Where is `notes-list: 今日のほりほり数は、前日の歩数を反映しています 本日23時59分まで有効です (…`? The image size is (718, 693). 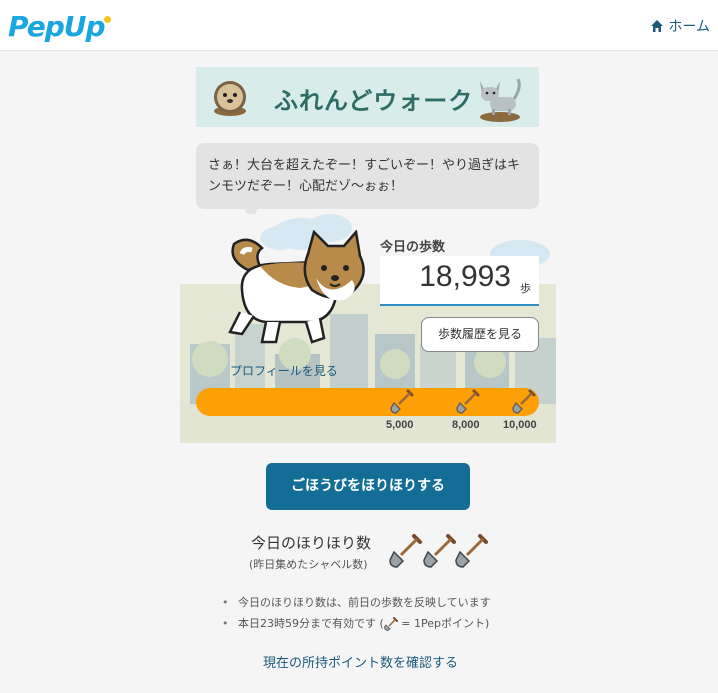 notes-list: 今日のほりほり数は、前日の歩数を反映しています 本日23時59分まで有効です (… is located at coordinates (356, 613).